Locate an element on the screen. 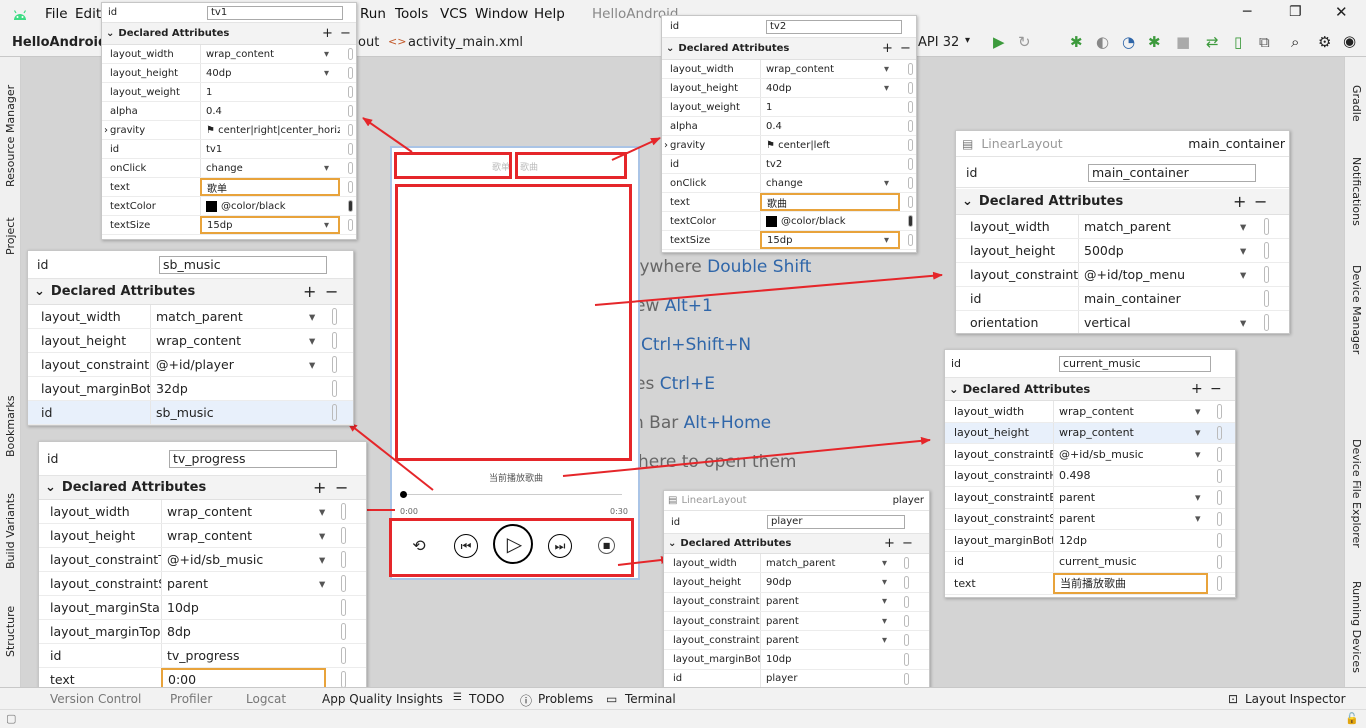  attribute-row: onClick change ▾ is located at coordinates (229, 168).